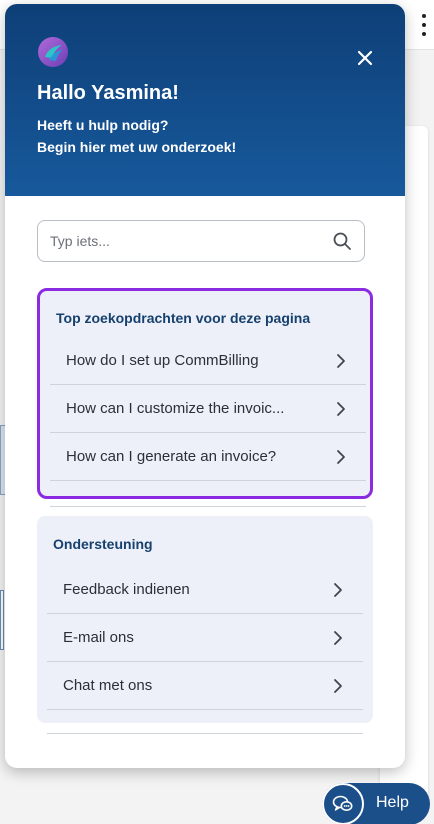 The height and width of the screenshot is (824, 434). Describe the element at coordinates (103, 125) in the screenshot. I see `subtitle-line-1: Heeft u hulp nodig?` at that location.